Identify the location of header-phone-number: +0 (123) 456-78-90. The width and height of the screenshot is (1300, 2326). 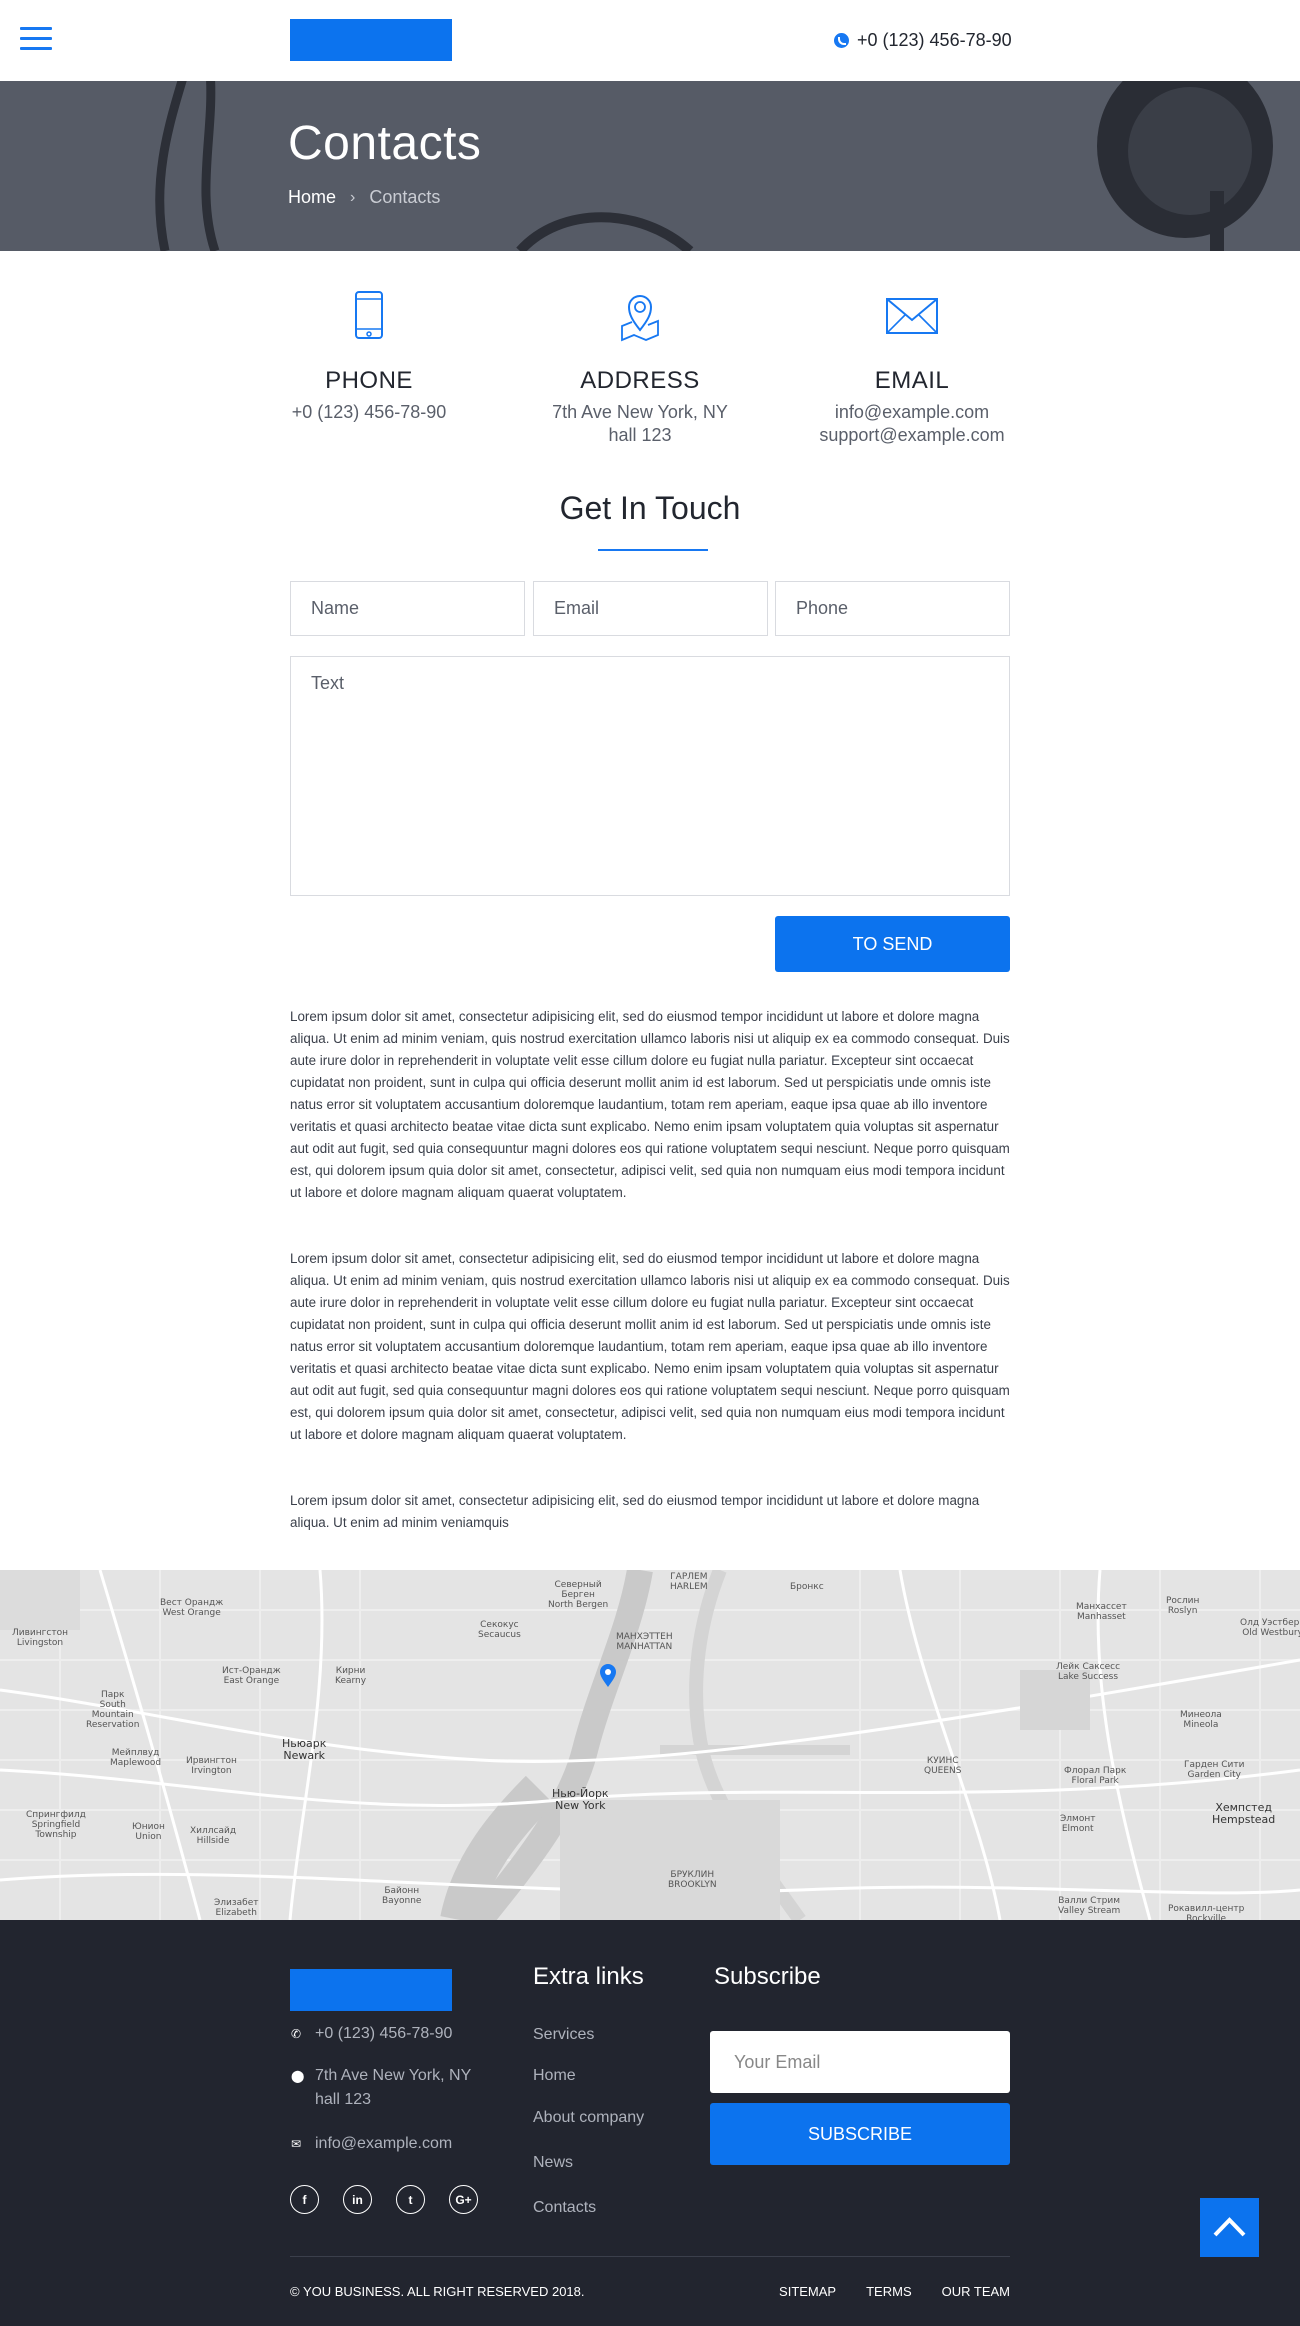
(934, 40).